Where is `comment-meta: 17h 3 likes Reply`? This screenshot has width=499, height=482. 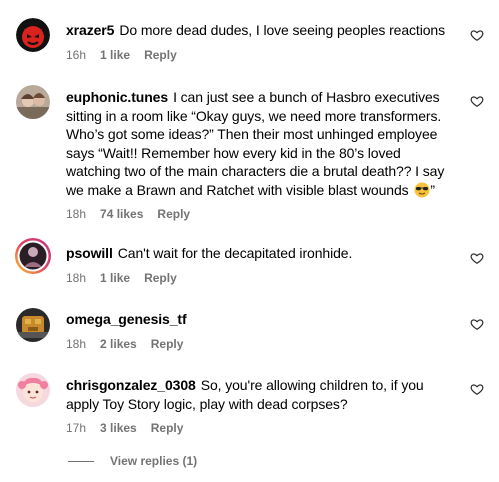
comment-meta: 17h 3 likes Reply is located at coordinates (261, 428).